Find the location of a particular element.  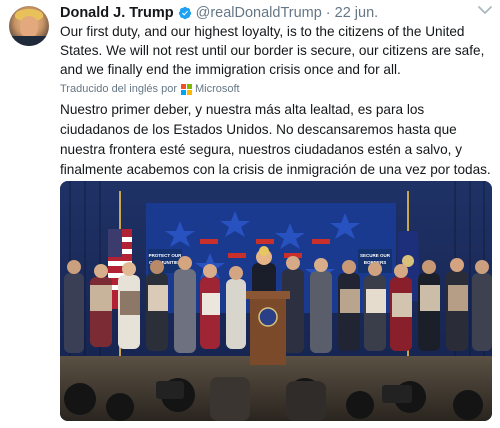

translator-name: Microsoft is located at coordinates (217, 89).